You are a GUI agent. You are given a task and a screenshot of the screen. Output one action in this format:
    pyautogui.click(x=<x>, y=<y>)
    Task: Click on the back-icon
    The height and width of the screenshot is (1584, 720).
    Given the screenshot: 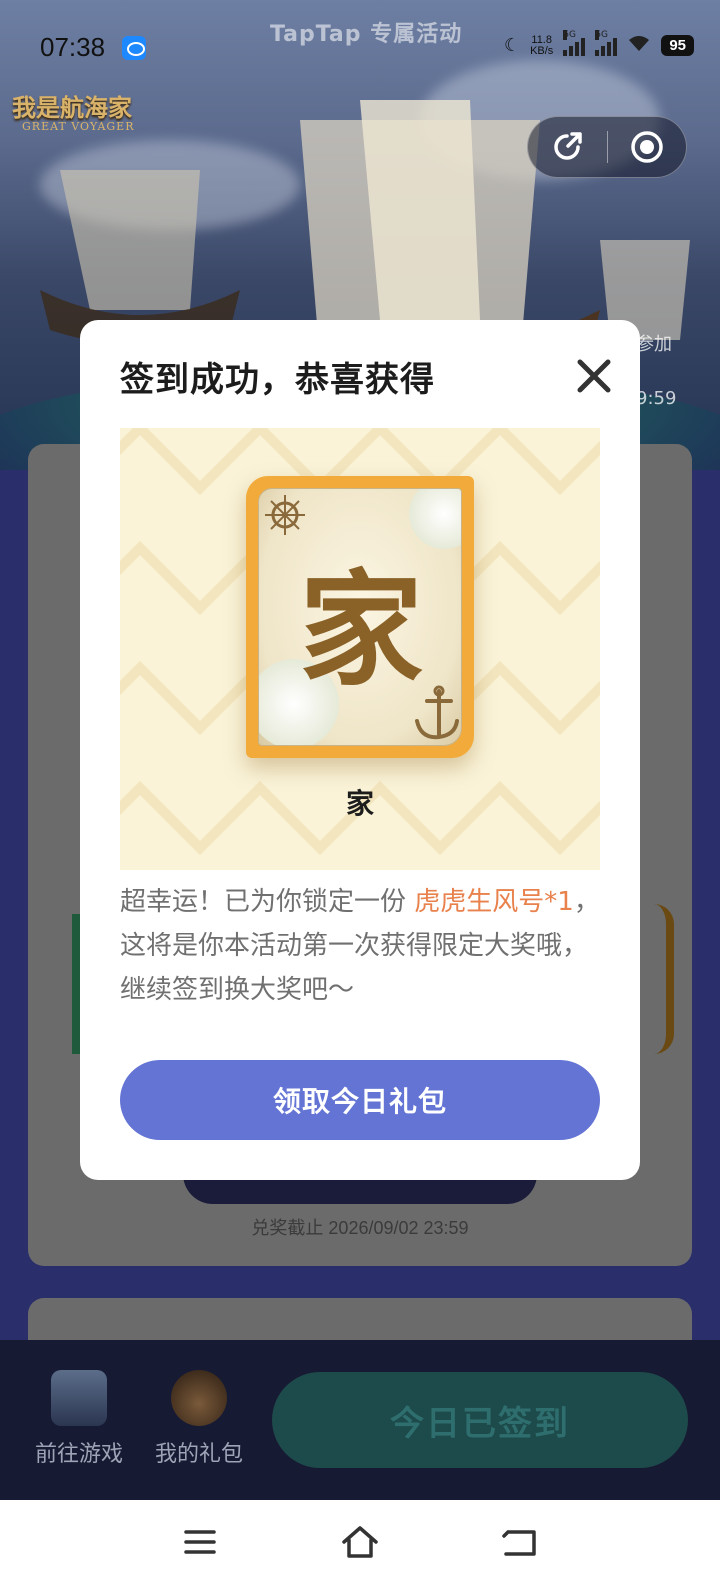 What is the action you would take?
    pyautogui.click(x=520, y=1542)
    